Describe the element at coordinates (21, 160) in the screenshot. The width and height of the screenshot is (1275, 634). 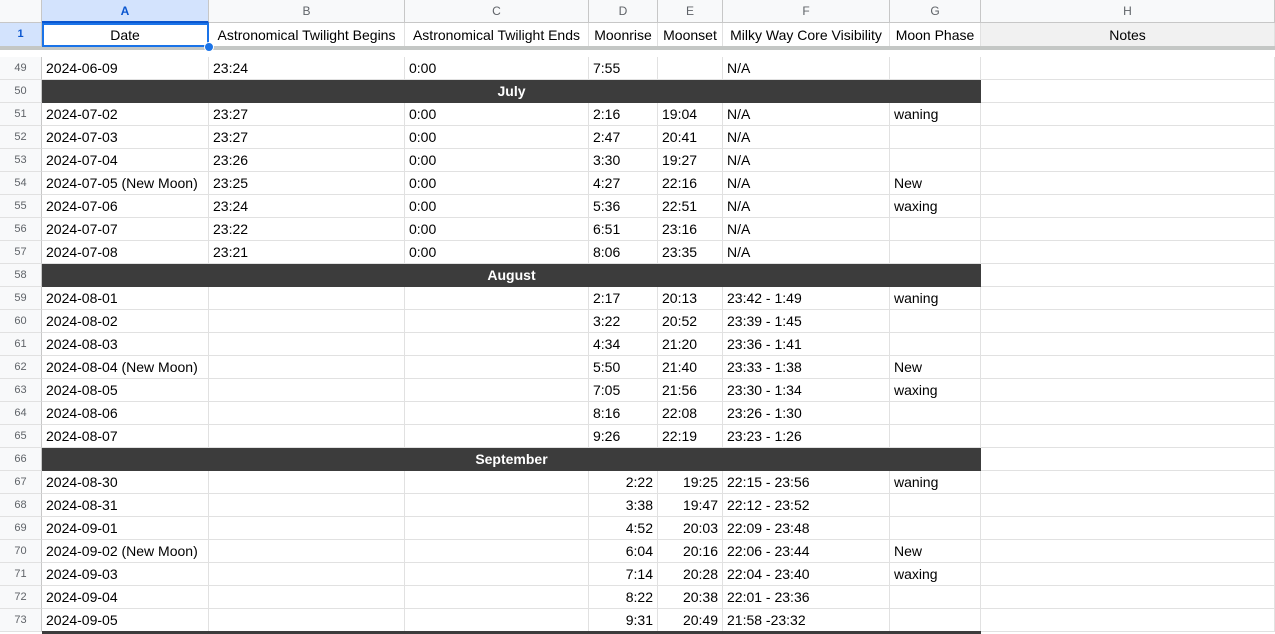
I see `row-number: 53` at that location.